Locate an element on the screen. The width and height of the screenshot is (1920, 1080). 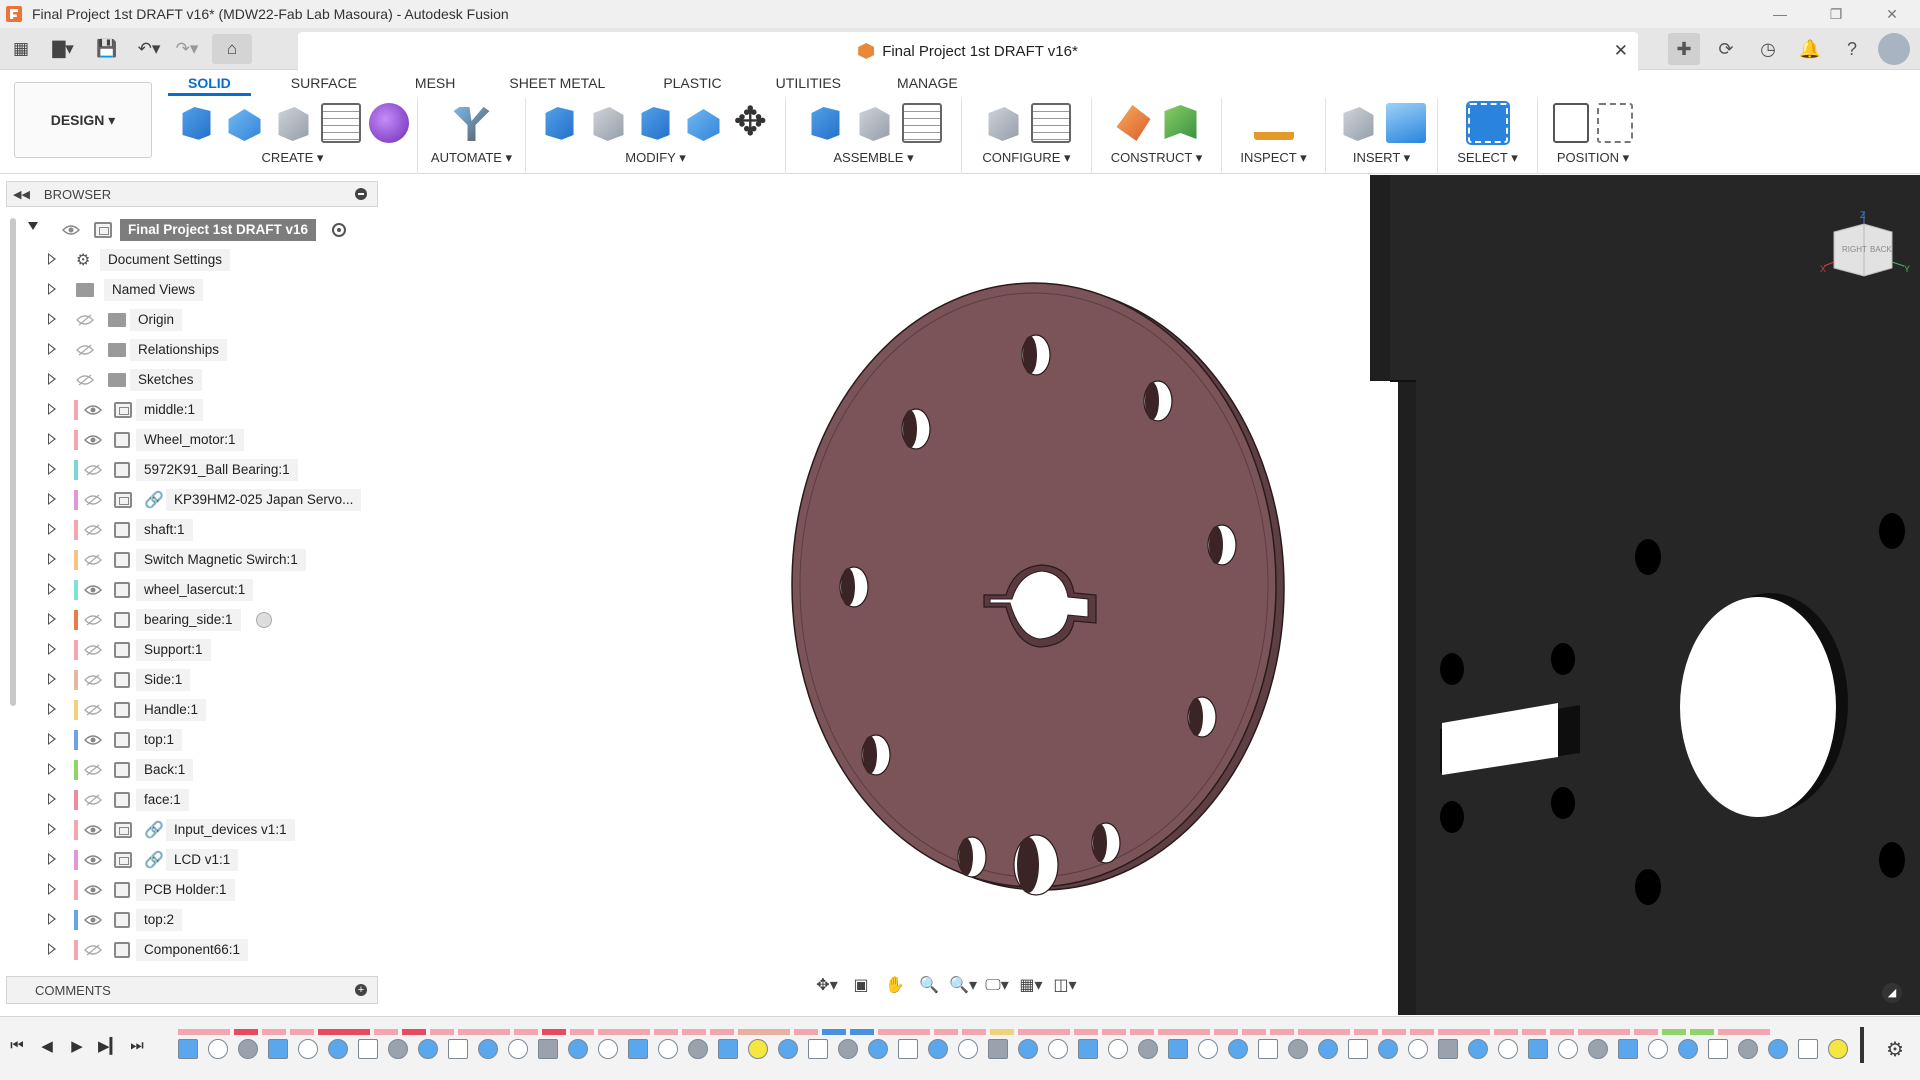
browser-tree-row: Support:1 is located at coordinates (200, 650).